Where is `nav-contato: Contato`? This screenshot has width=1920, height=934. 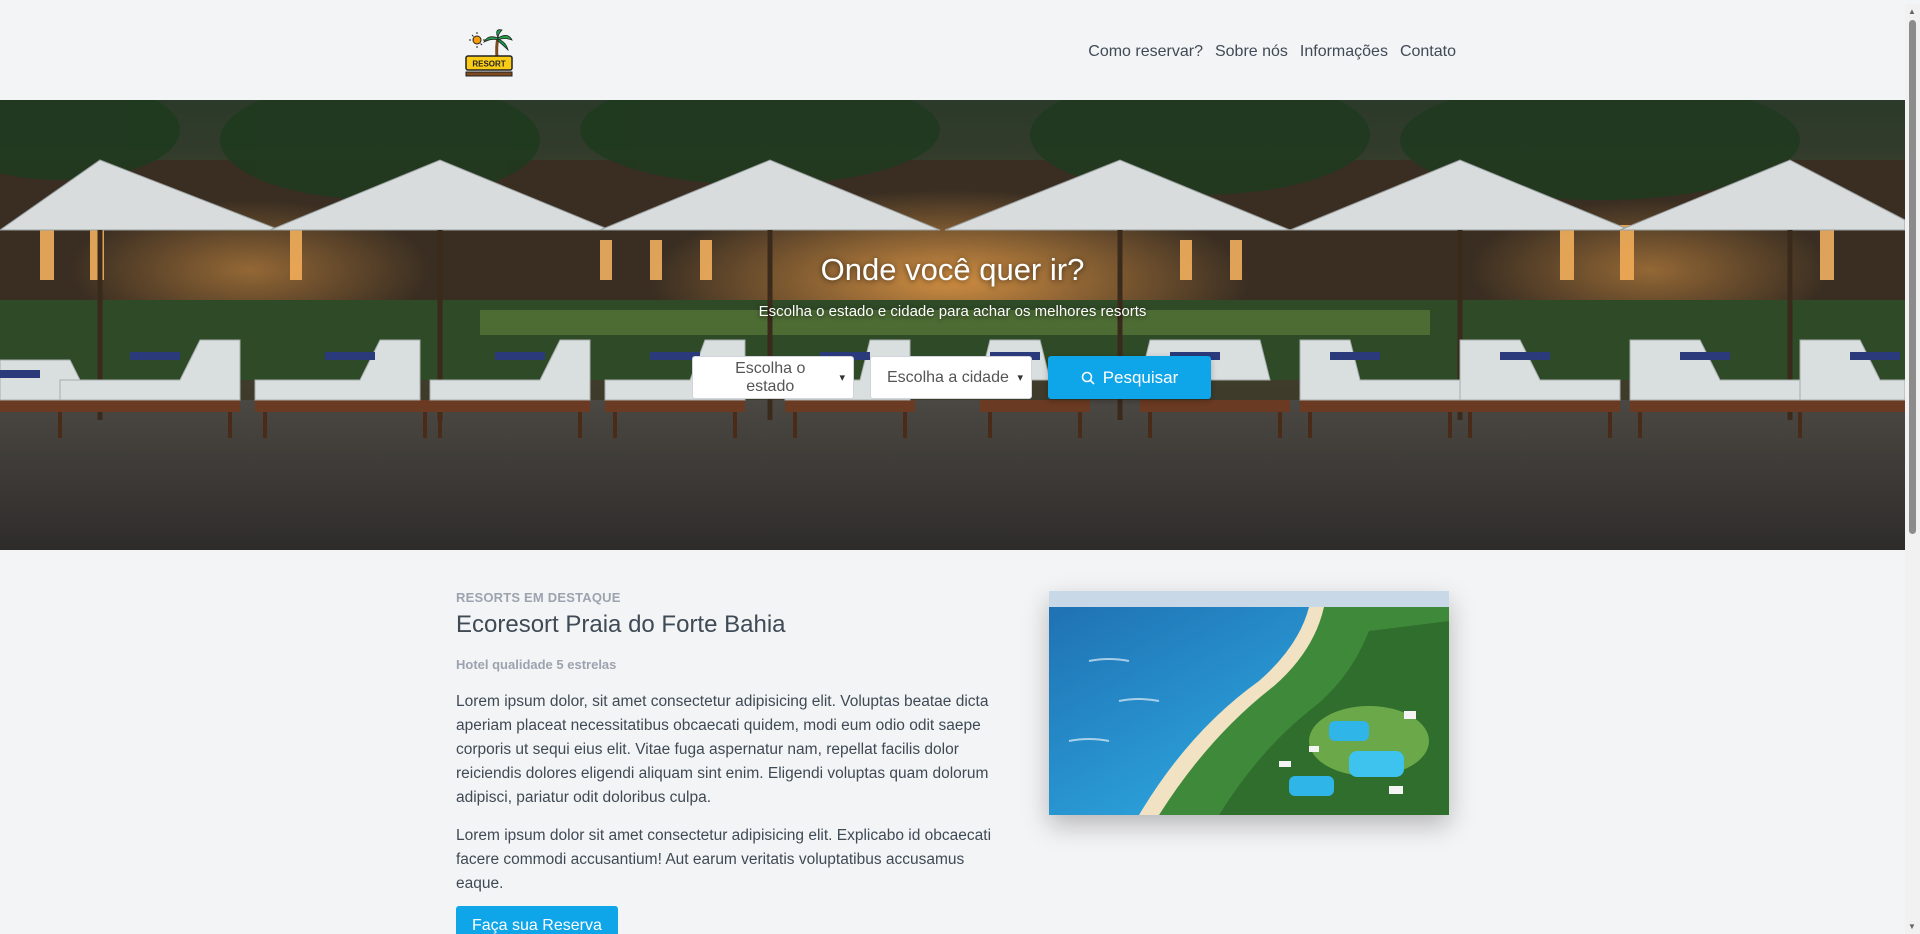 nav-contato: Contato is located at coordinates (1428, 52).